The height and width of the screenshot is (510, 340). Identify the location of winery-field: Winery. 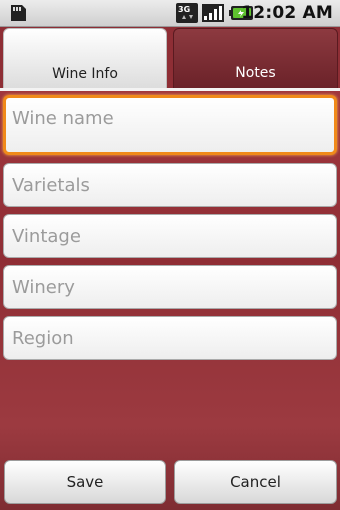
(170, 287).